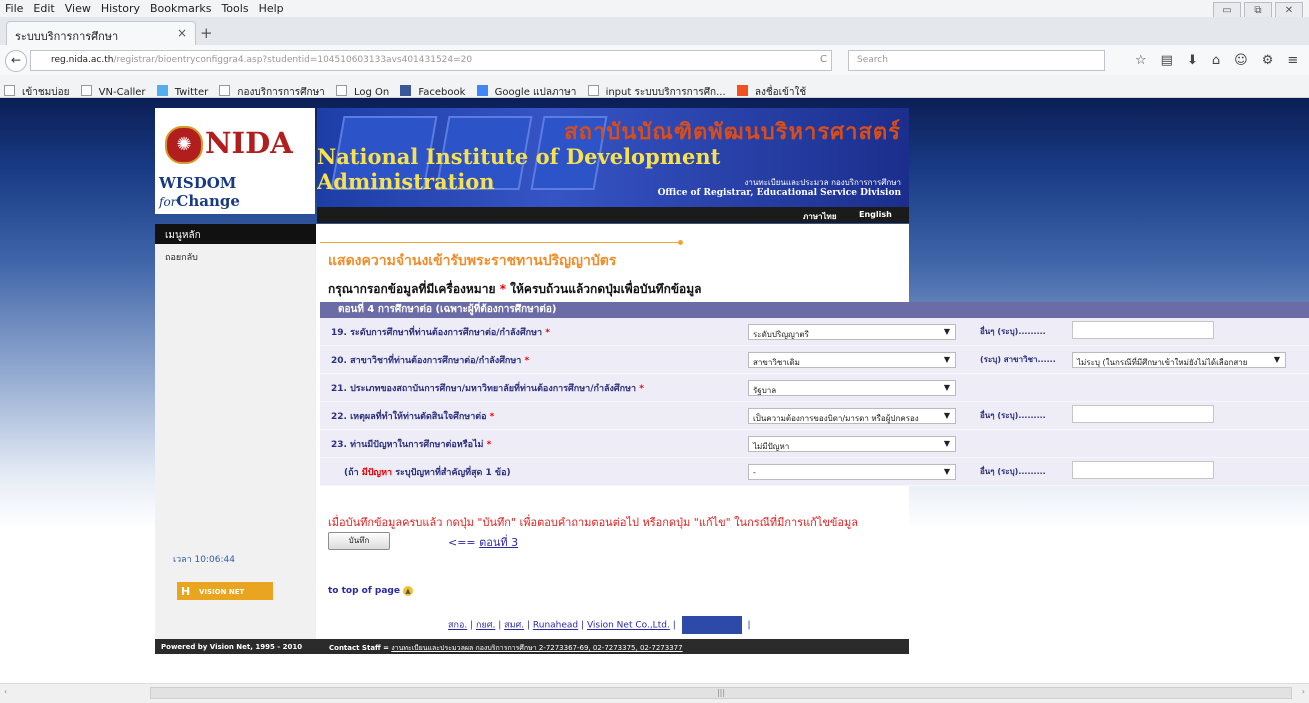 This screenshot has width=1309, height=703. Describe the element at coordinates (457, 626) in the screenshot. I see `footer-link: สกอ.` at that location.